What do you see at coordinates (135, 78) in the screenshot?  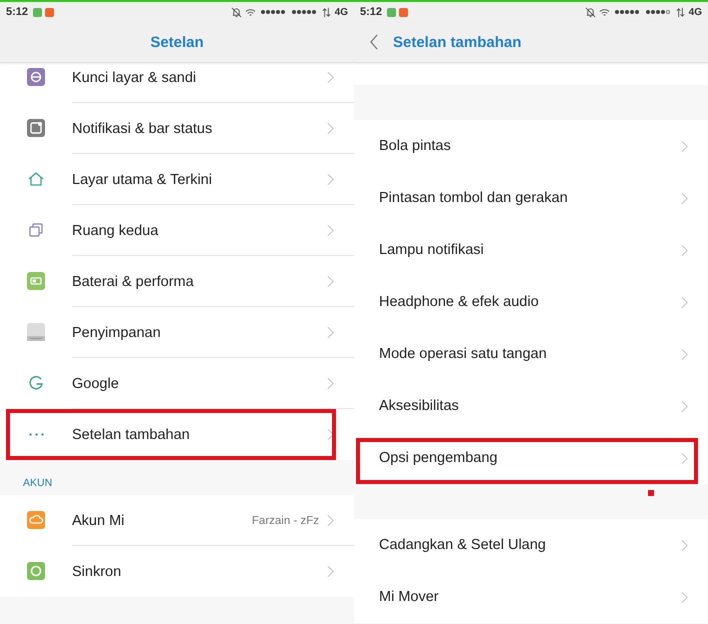 I see `item-label: Kunci layar & sandi` at bounding box center [135, 78].